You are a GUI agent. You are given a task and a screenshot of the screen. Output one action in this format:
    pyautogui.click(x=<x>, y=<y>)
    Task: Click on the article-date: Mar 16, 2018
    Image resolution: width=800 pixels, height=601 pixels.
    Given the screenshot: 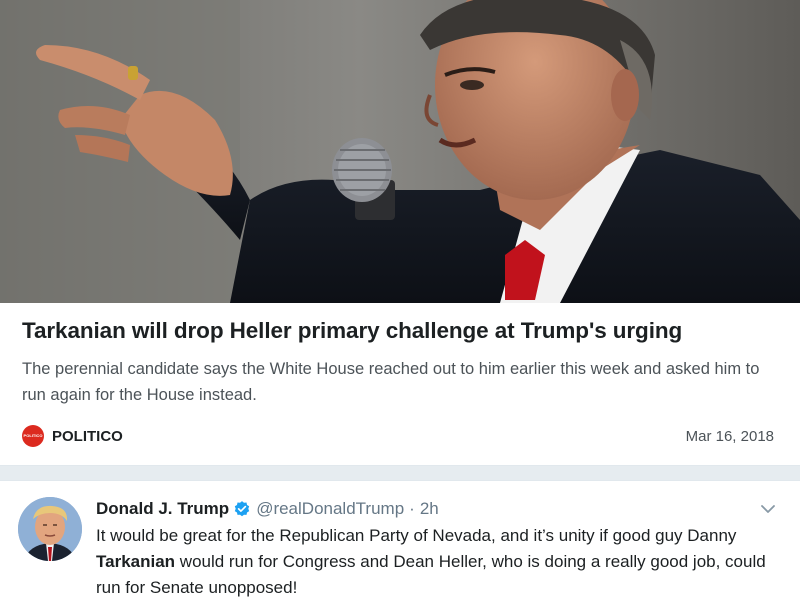 What is the action you would take?
    pyautogui.click(x=729, y=436)
    